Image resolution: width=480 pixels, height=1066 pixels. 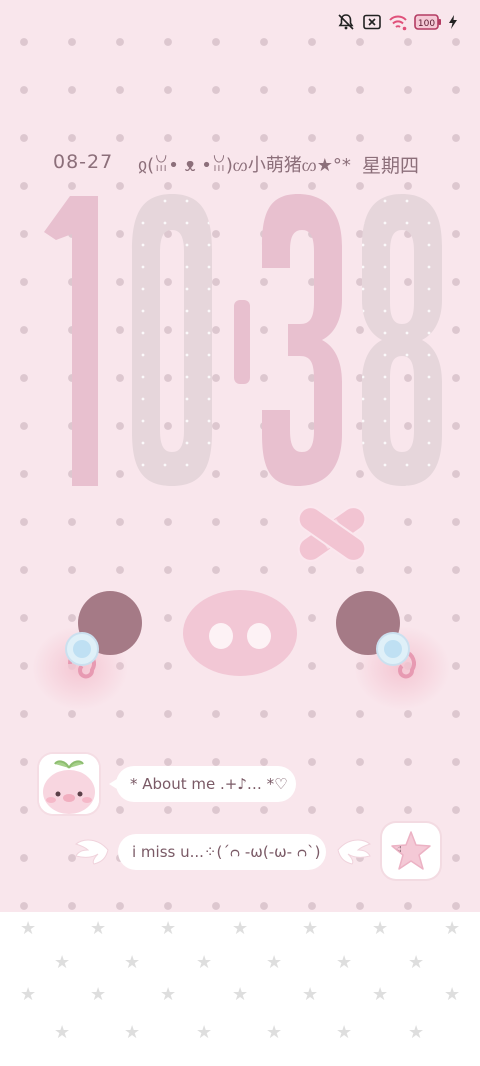 What do you see at coordinates (240, 633) in the screenshot?
I see `pig-snout` at bounding box center [240, 633].